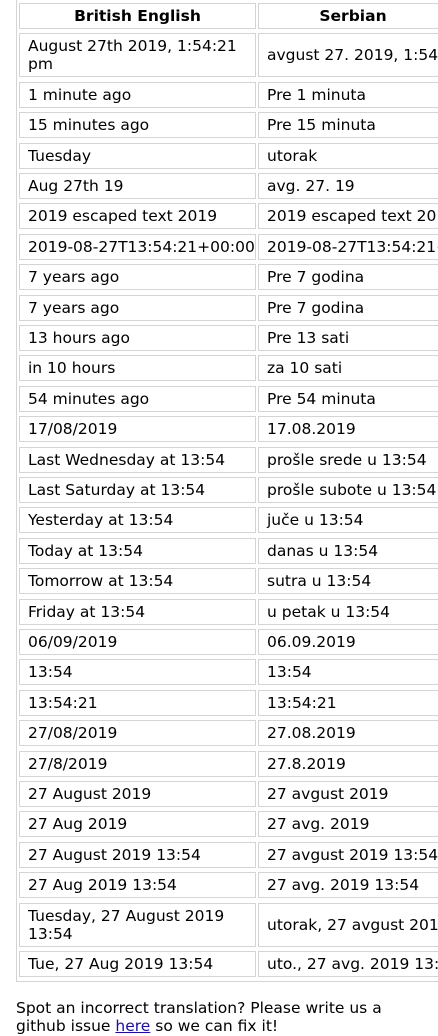 The width and height of the screenshot is (438, 1036). I want to click on cell-english: 27 Aug 2019 13:54, so click(137, 885).